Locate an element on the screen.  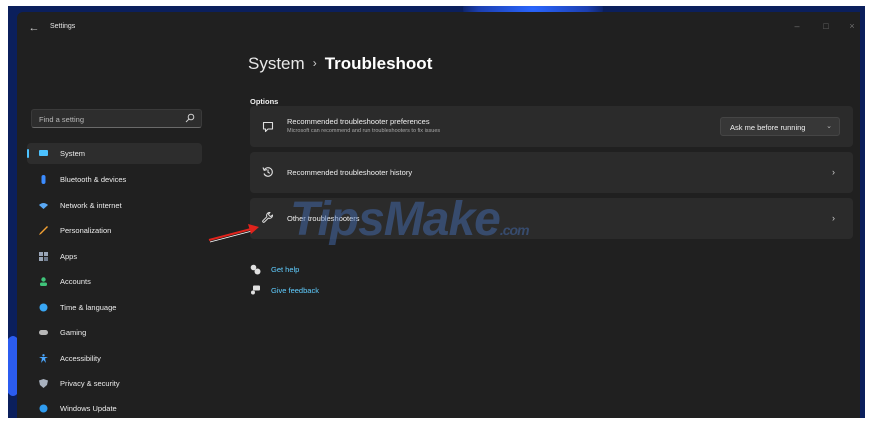
search-input: Find a setting is located at coordinates (116, 118).